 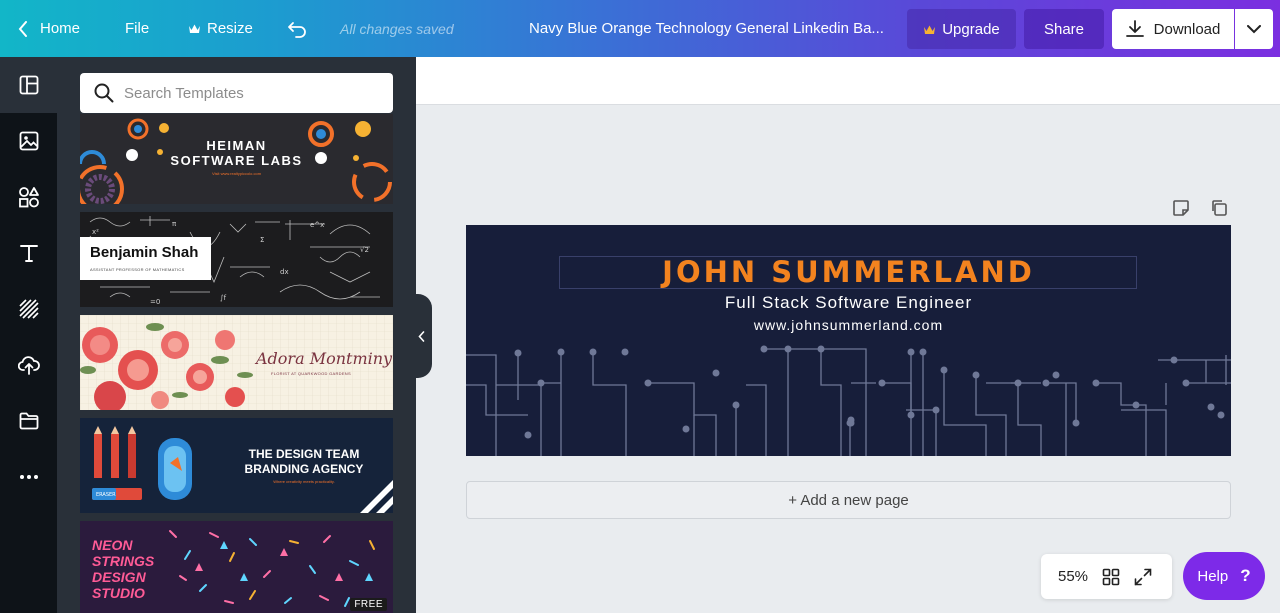 What do you see at coordinates (1245, 575) in the screenshot?
I see `help-question-icon: ?` at bounding box center [1245, 575].